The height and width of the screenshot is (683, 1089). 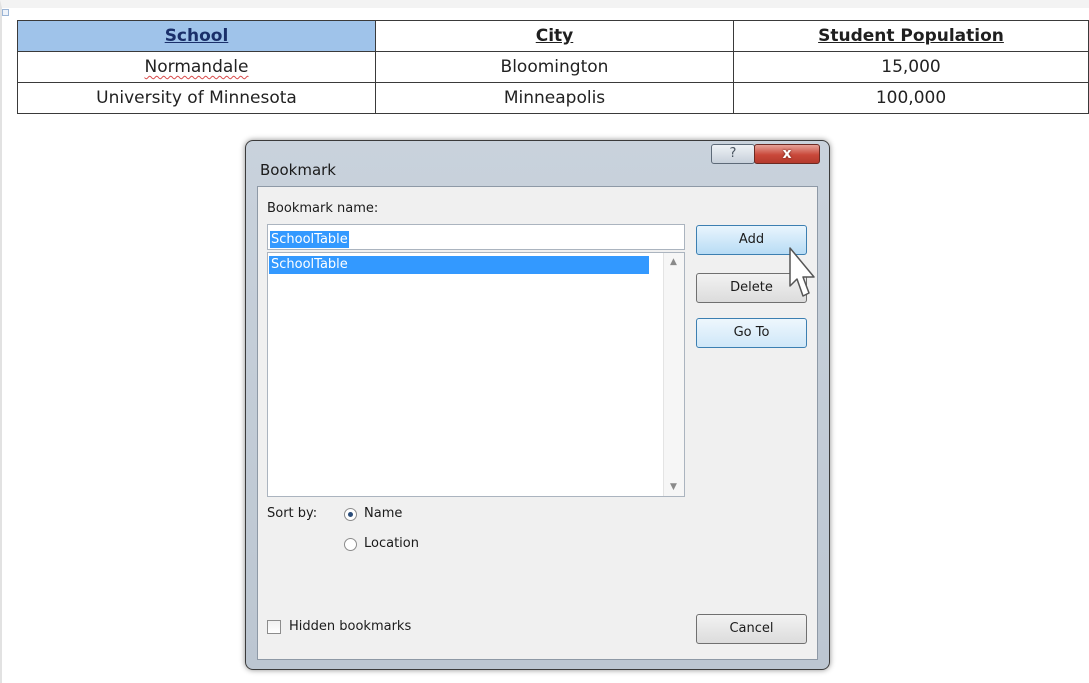 I want to click on table-cell: Normandale, so click(x=196, y=67).